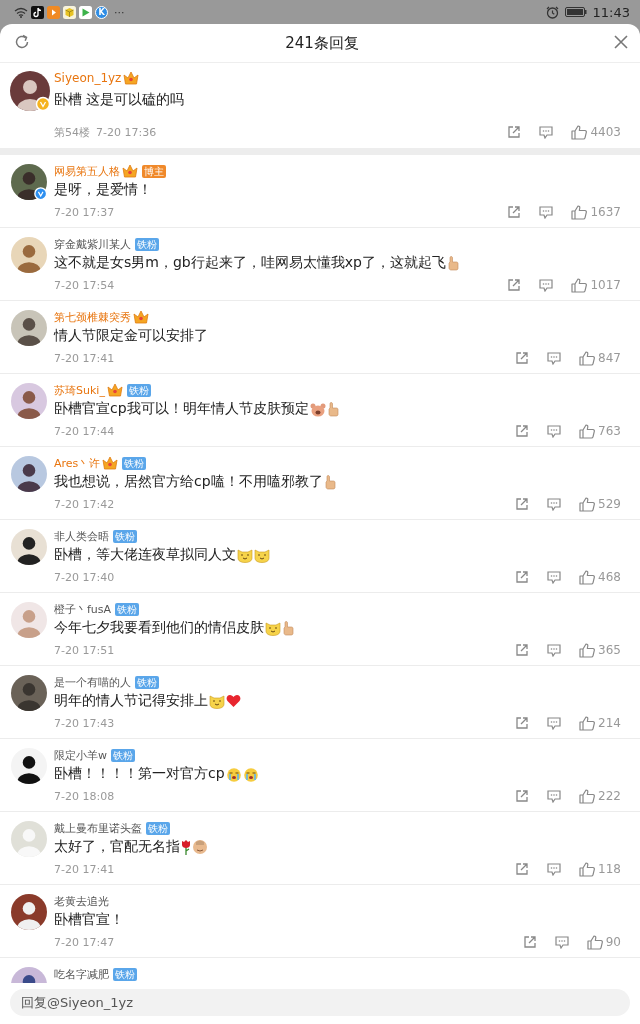 The width and height of the screenshot is (640, 1024). I want to click on username: 是一个有喵的人, so click(92, 682).